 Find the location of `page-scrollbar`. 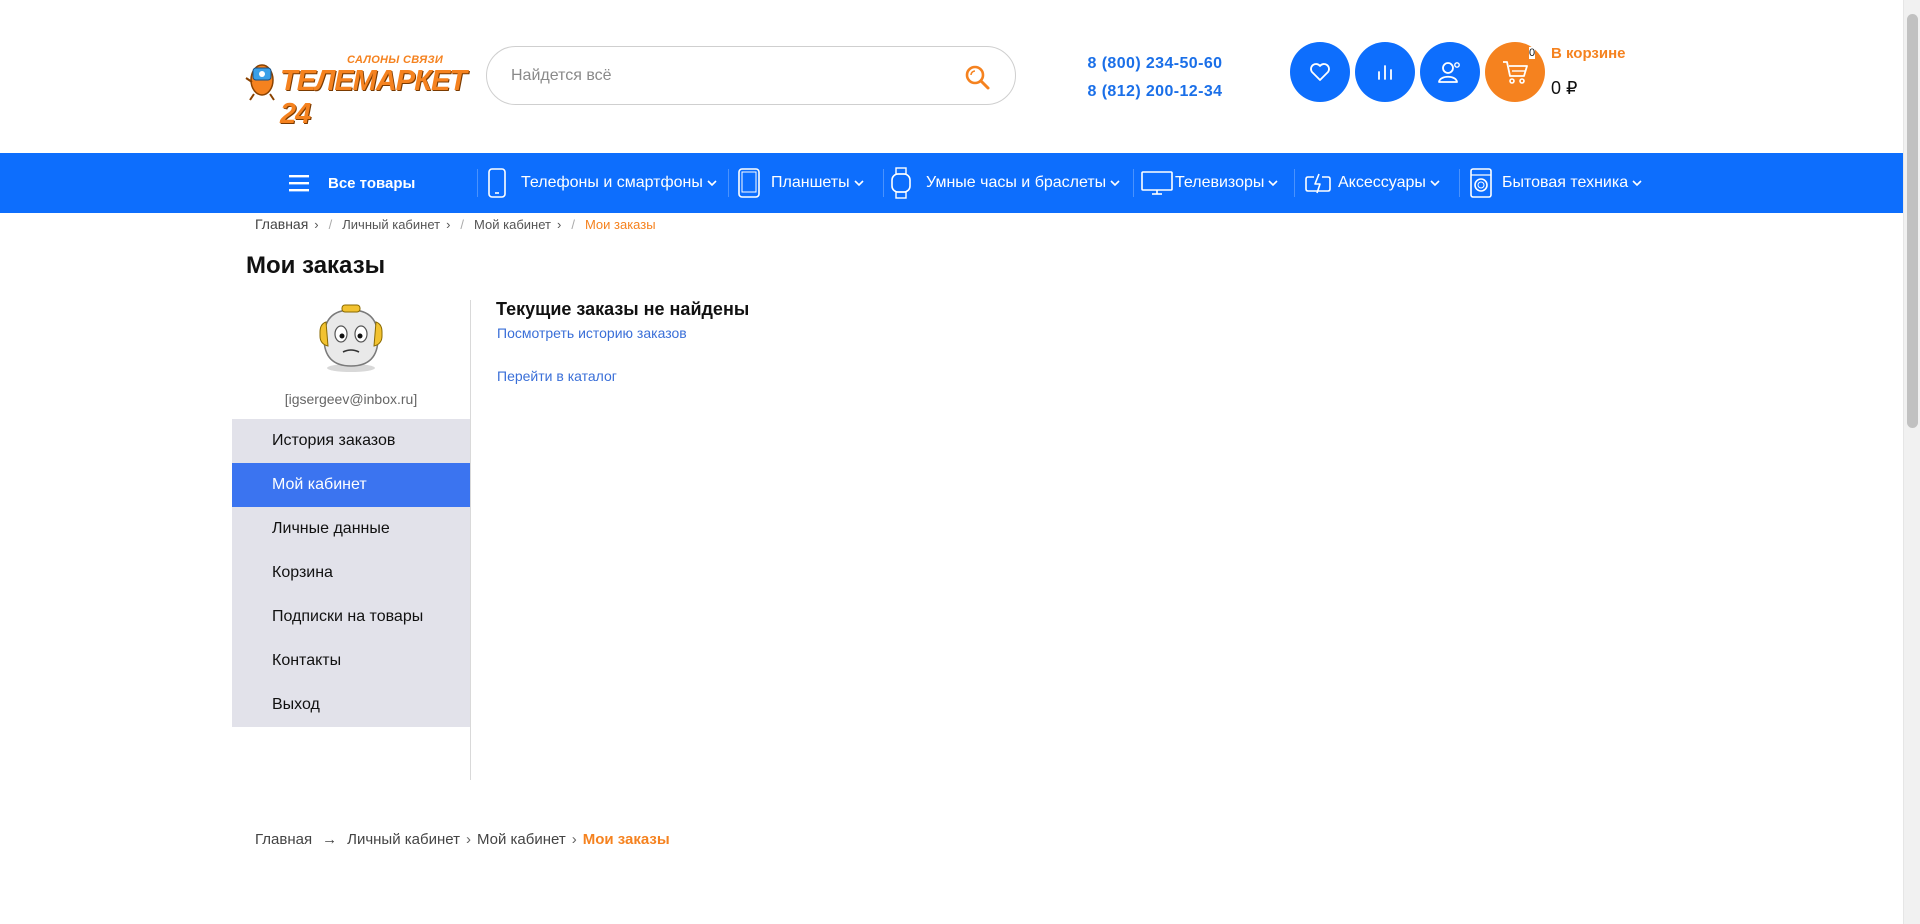

page-scrollbar is located at coordinates (1911, 462).